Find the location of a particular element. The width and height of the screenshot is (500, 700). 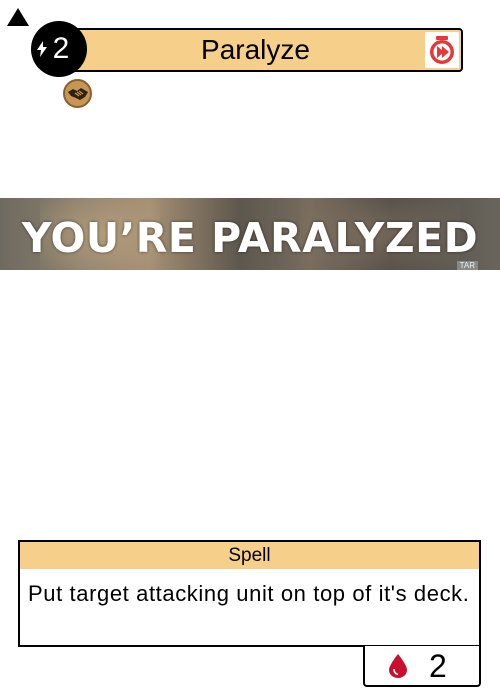

mana-cost-value: 2 is located at coordinates (61, 48).